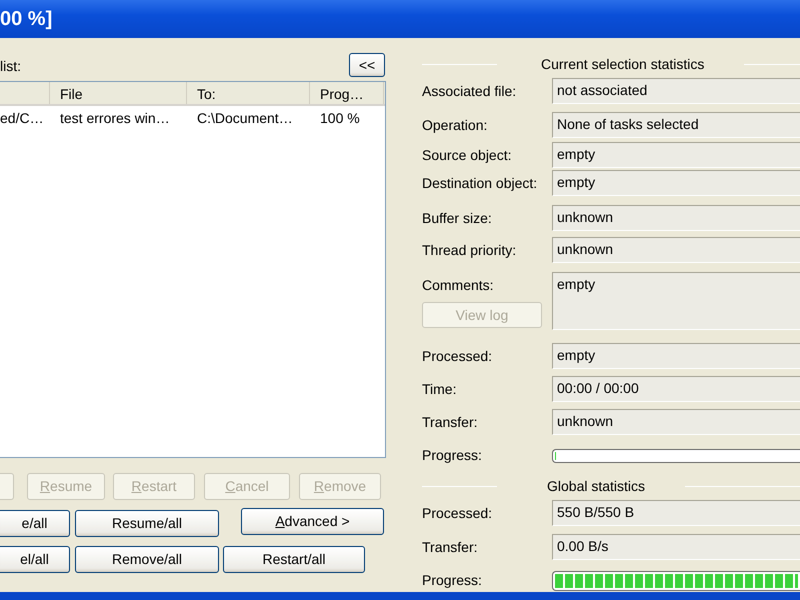 This screenshot has height=600, width=800. I want to click on list-row: ed/C… test errores win… C:\Document… 100 %, so click(192, 119).